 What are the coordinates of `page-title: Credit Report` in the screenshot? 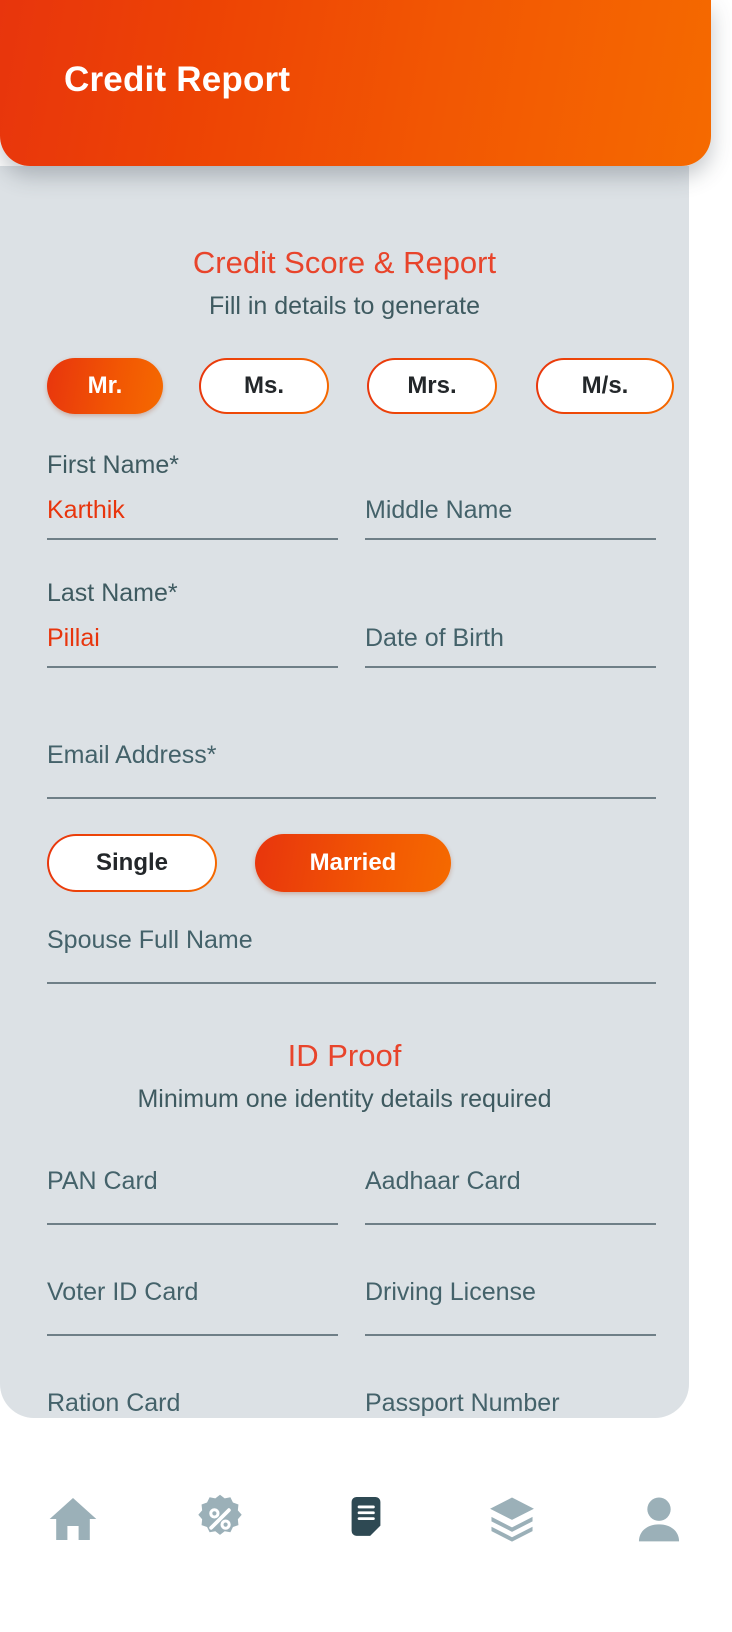 It's located at (177, 79).